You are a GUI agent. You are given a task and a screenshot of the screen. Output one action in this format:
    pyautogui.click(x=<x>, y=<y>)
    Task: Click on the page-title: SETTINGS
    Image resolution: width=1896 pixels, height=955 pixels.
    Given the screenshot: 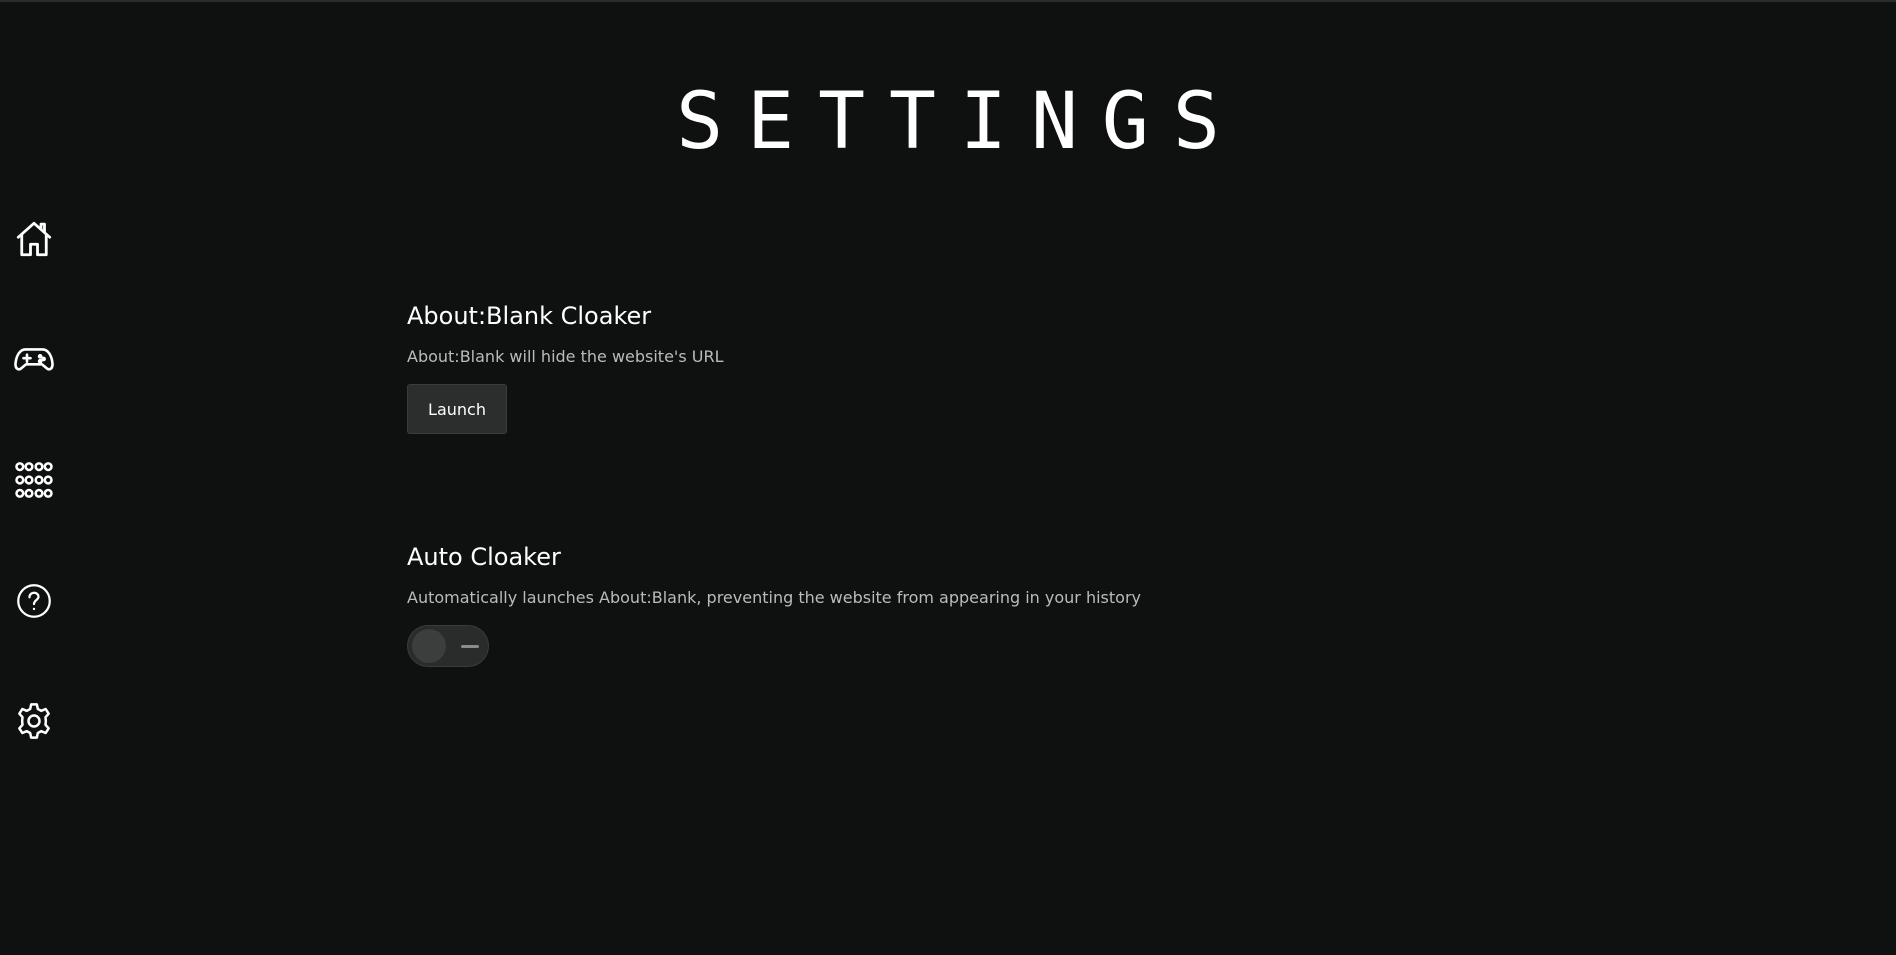 What is the action you would take?
    pyautogui.click(x=960, y=122)
    